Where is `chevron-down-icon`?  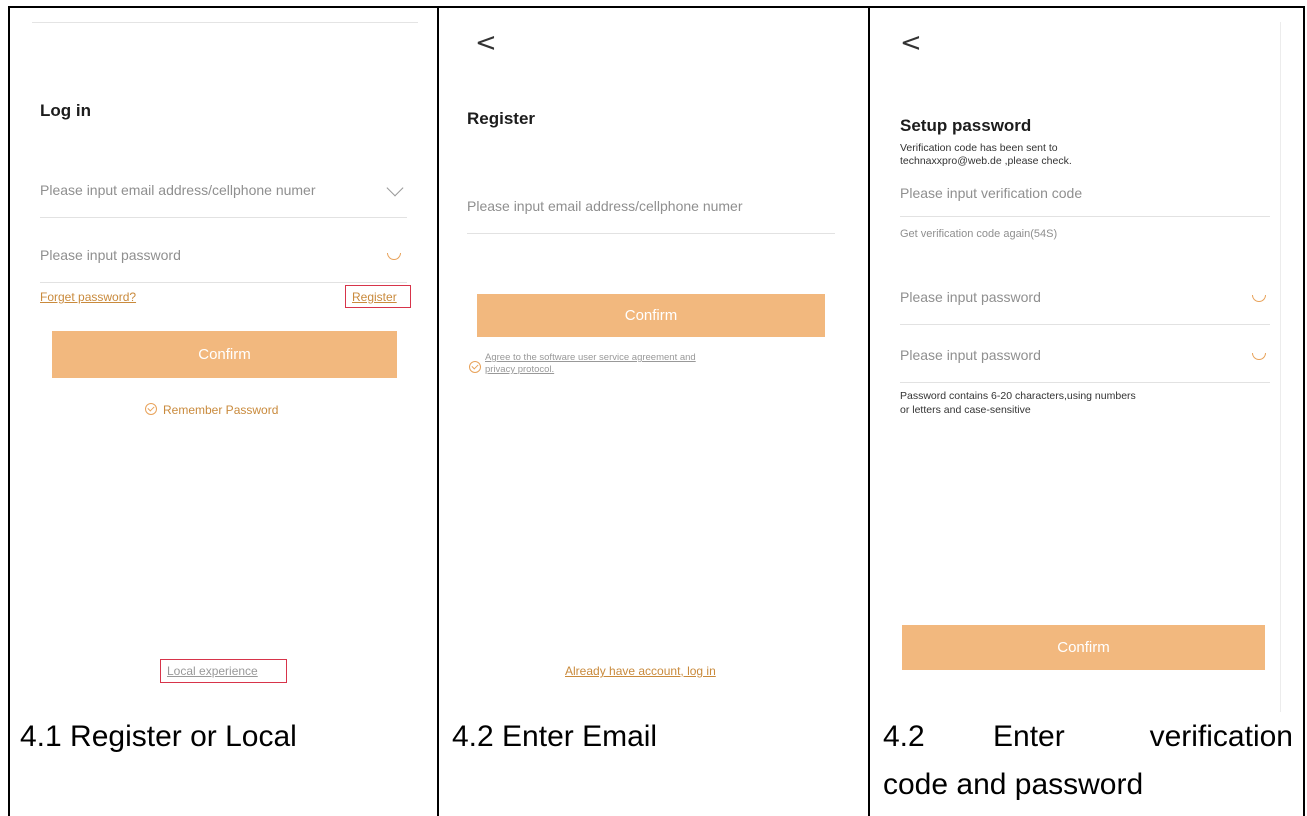
chevron-down-icon is located at coordinates (395, 188).